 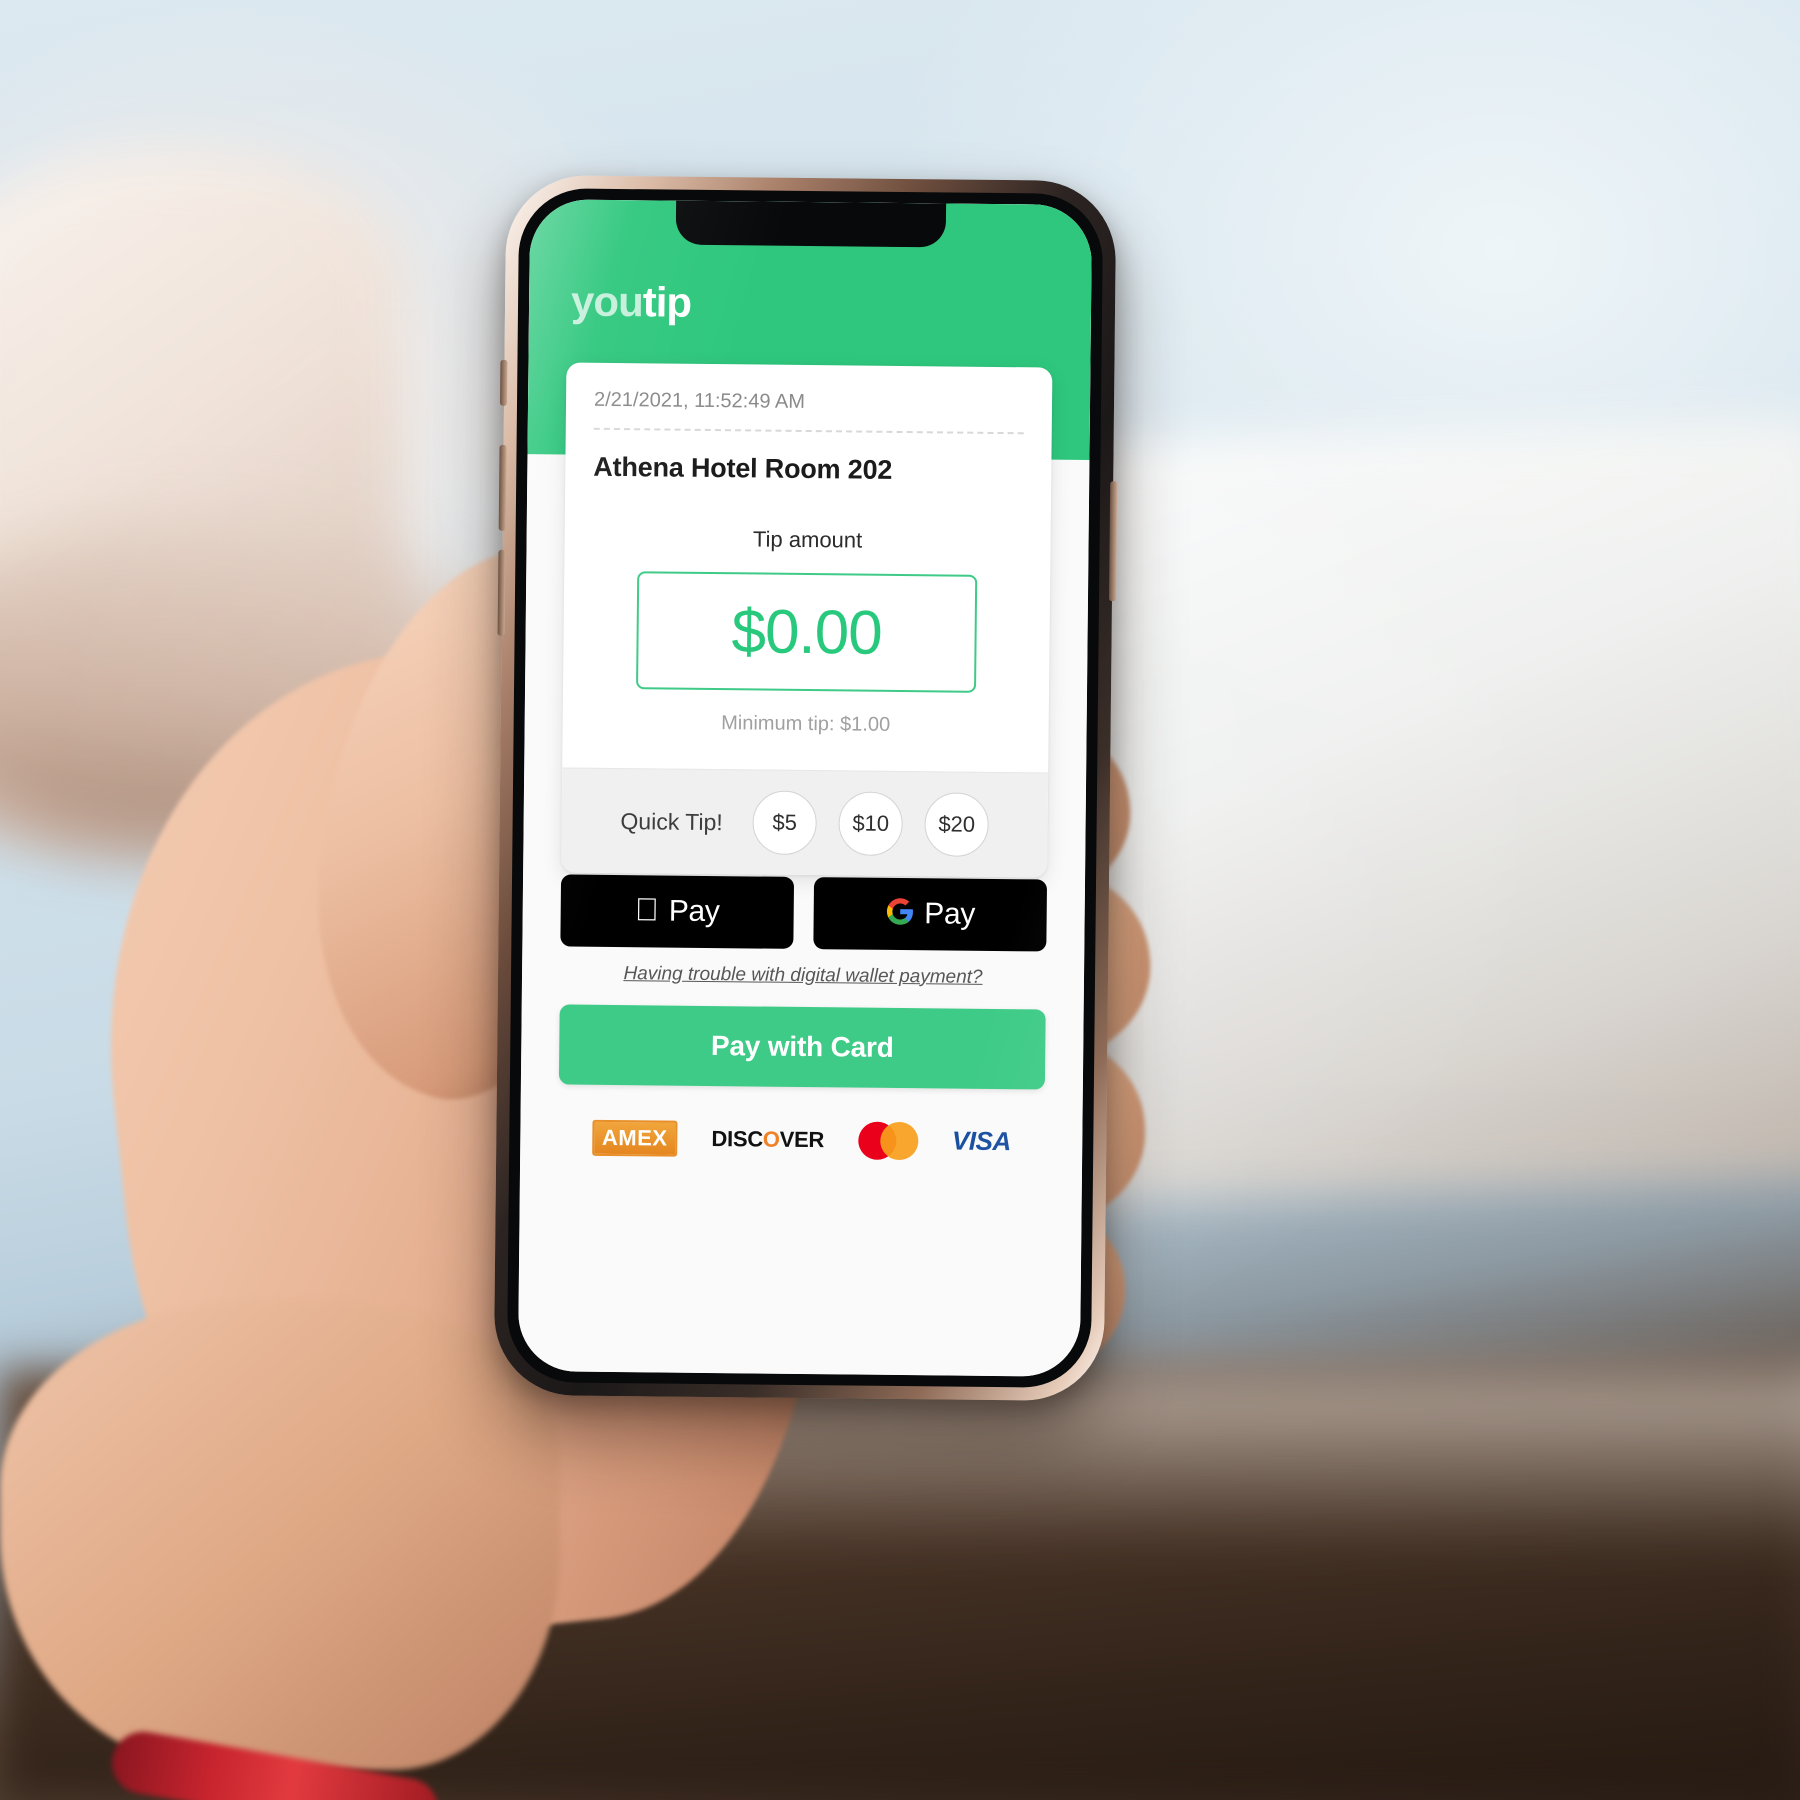 I want to click on tip-amount-value: $0.00, so click(x=807, y=632).